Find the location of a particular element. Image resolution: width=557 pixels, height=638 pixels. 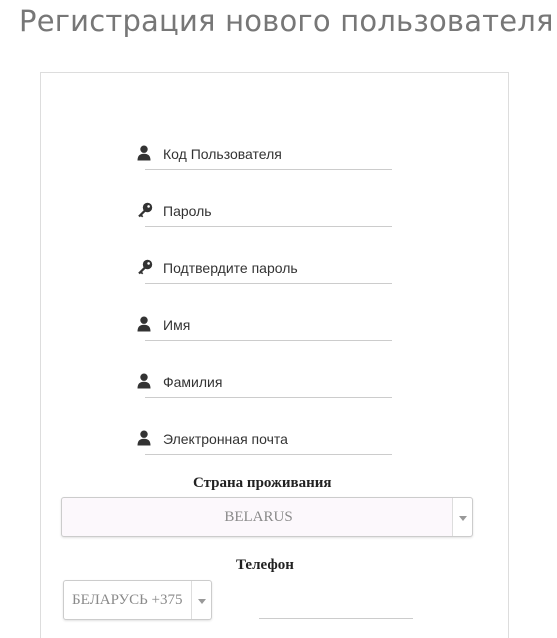

user-code-input is located at coordinates (276, 154).